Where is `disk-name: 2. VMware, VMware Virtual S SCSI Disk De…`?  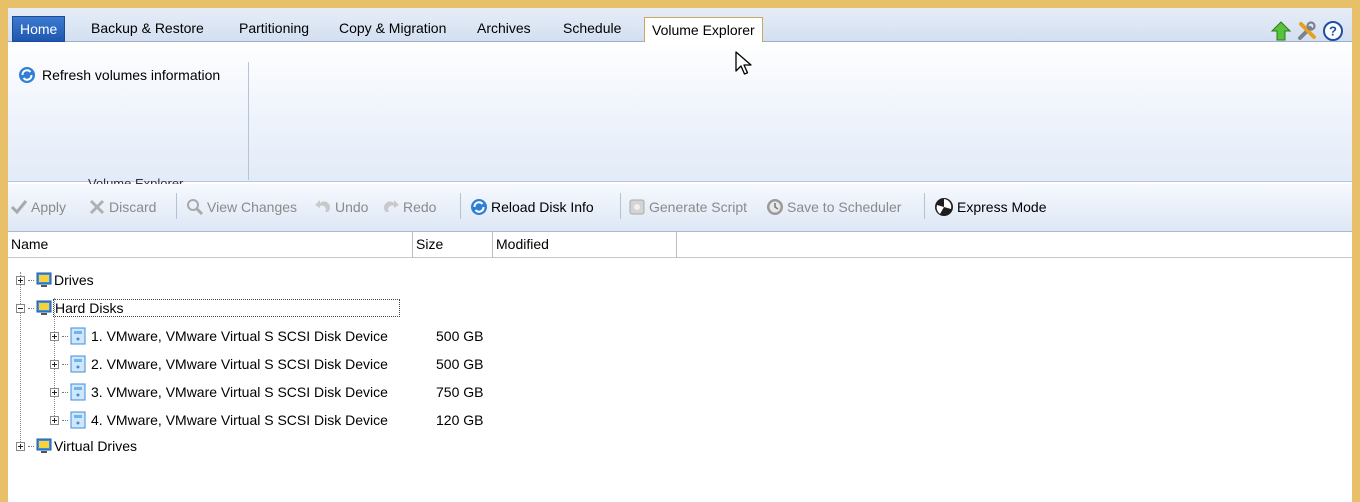 disk-name: 2. VMware, VMware Virtual S SCSI Disk De… is located at coordinates (239, 364).